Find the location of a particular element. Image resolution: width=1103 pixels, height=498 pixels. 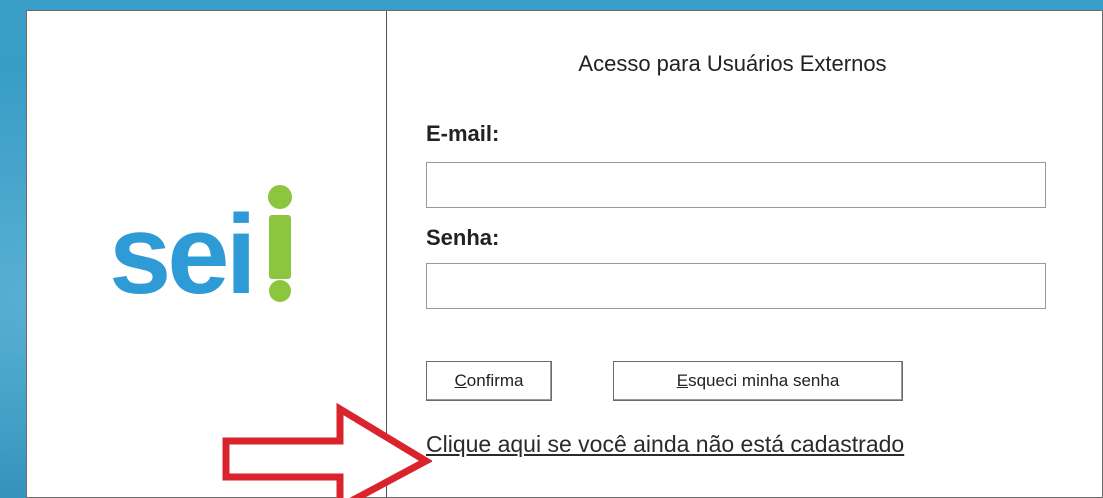

forgot-password-button: Esqueci minha senha is located at coordinates (758, 381).